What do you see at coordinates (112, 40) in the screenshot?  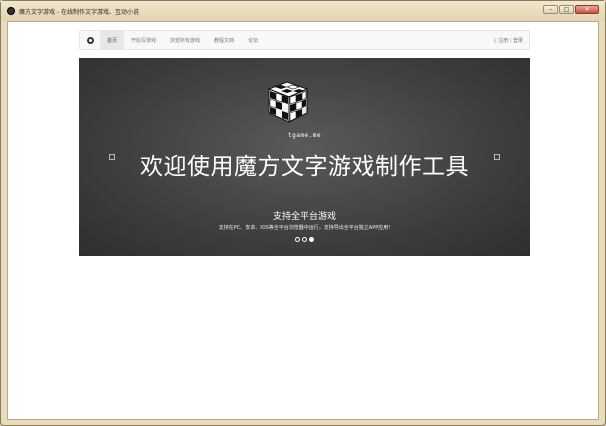 I see `nav-item-home: 首页` at bounding box center [112, 40].